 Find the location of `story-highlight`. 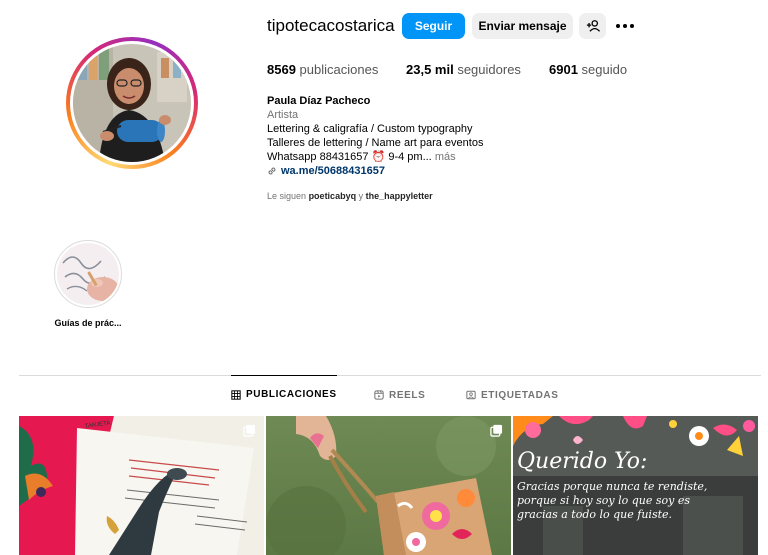

story-highlight is located at coordinates (88, 274).